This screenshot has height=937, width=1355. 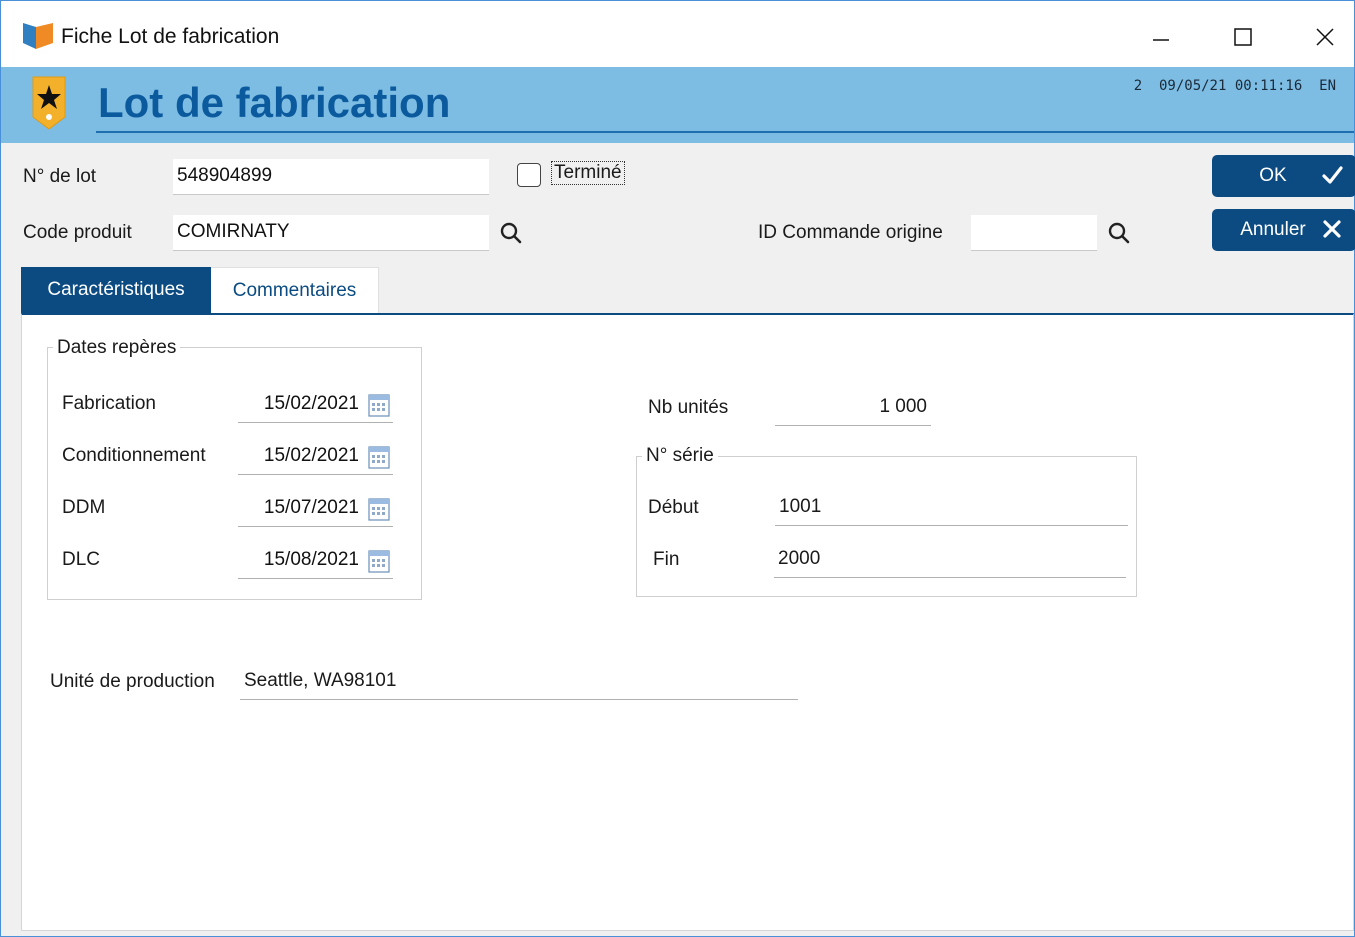 I want to click on tab-characteristics: Caractéristiques, so click(x=116, y=290).